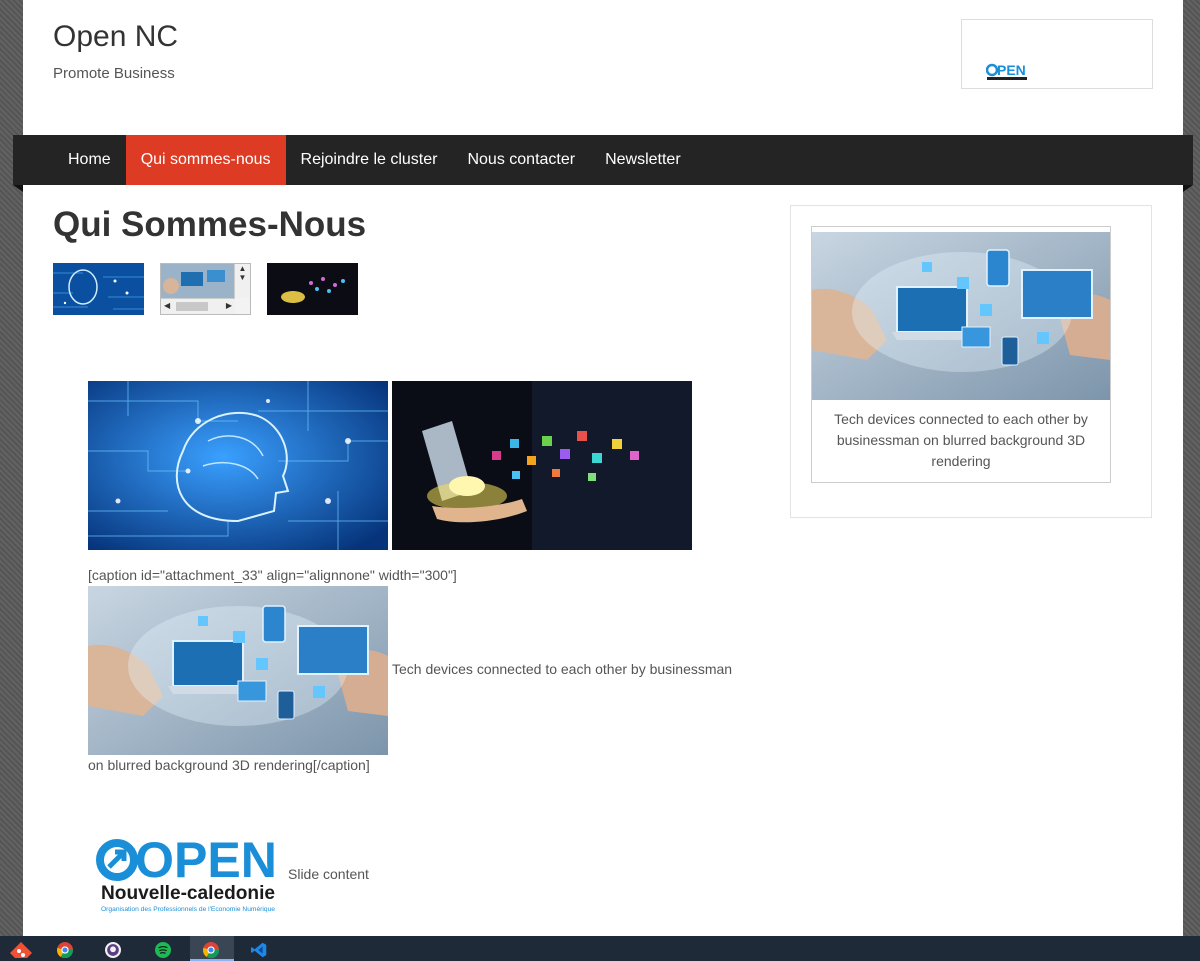 Image resolution: width=1200 pixels, height=961 pixels. I want to click on thumbnail-tech-devices: ▲ ▼ ◀ ▶, so click(205, 289).